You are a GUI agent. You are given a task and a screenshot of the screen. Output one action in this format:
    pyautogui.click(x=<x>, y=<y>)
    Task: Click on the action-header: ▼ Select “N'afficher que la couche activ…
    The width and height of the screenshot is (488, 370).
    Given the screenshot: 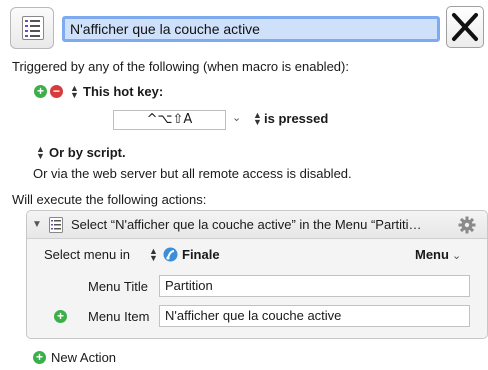 What is the action you would take?
    pyautogui.click(x=257, y=225)
    